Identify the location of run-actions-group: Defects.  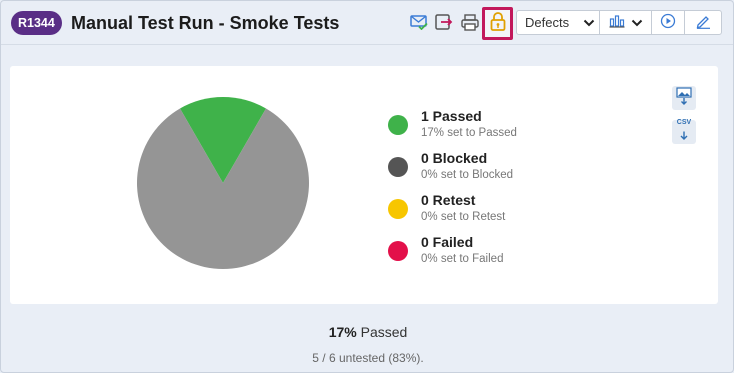
(619, 22).